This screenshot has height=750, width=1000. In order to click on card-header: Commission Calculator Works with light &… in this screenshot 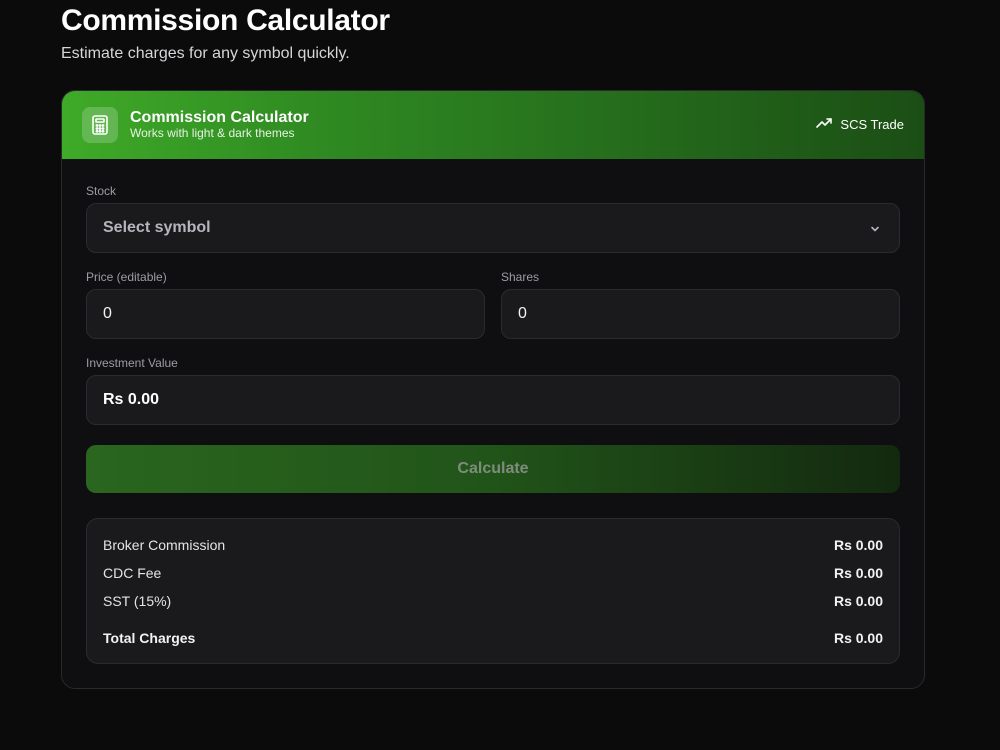, I will do `click(493, 125)`.